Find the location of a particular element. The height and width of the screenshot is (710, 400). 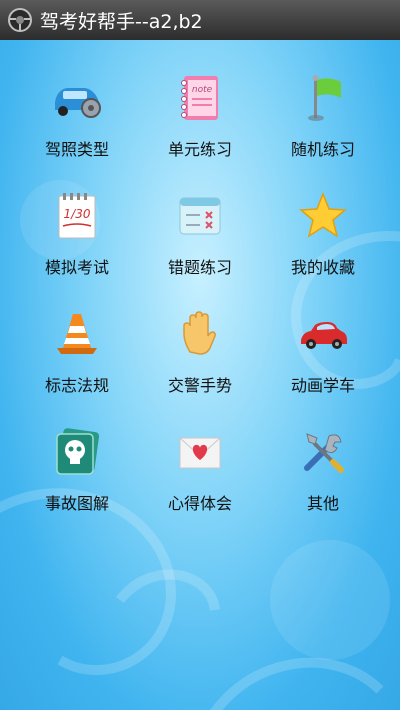

menu-item-random-practice: 随机练习 is located at coordinates (323, 123).